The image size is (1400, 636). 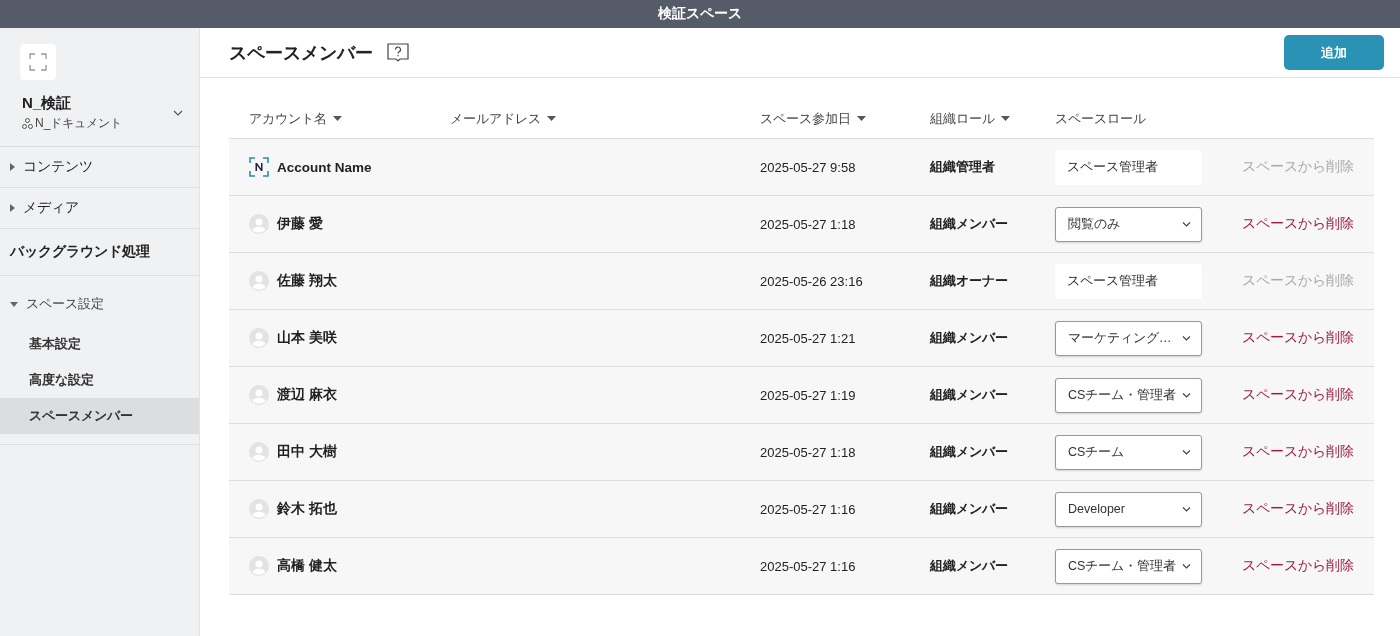 What do you see at coordinates (812, 281) in the screenshot?
I see `join-date: 2025-05-26 23:16` at bounding box center [812, 281].